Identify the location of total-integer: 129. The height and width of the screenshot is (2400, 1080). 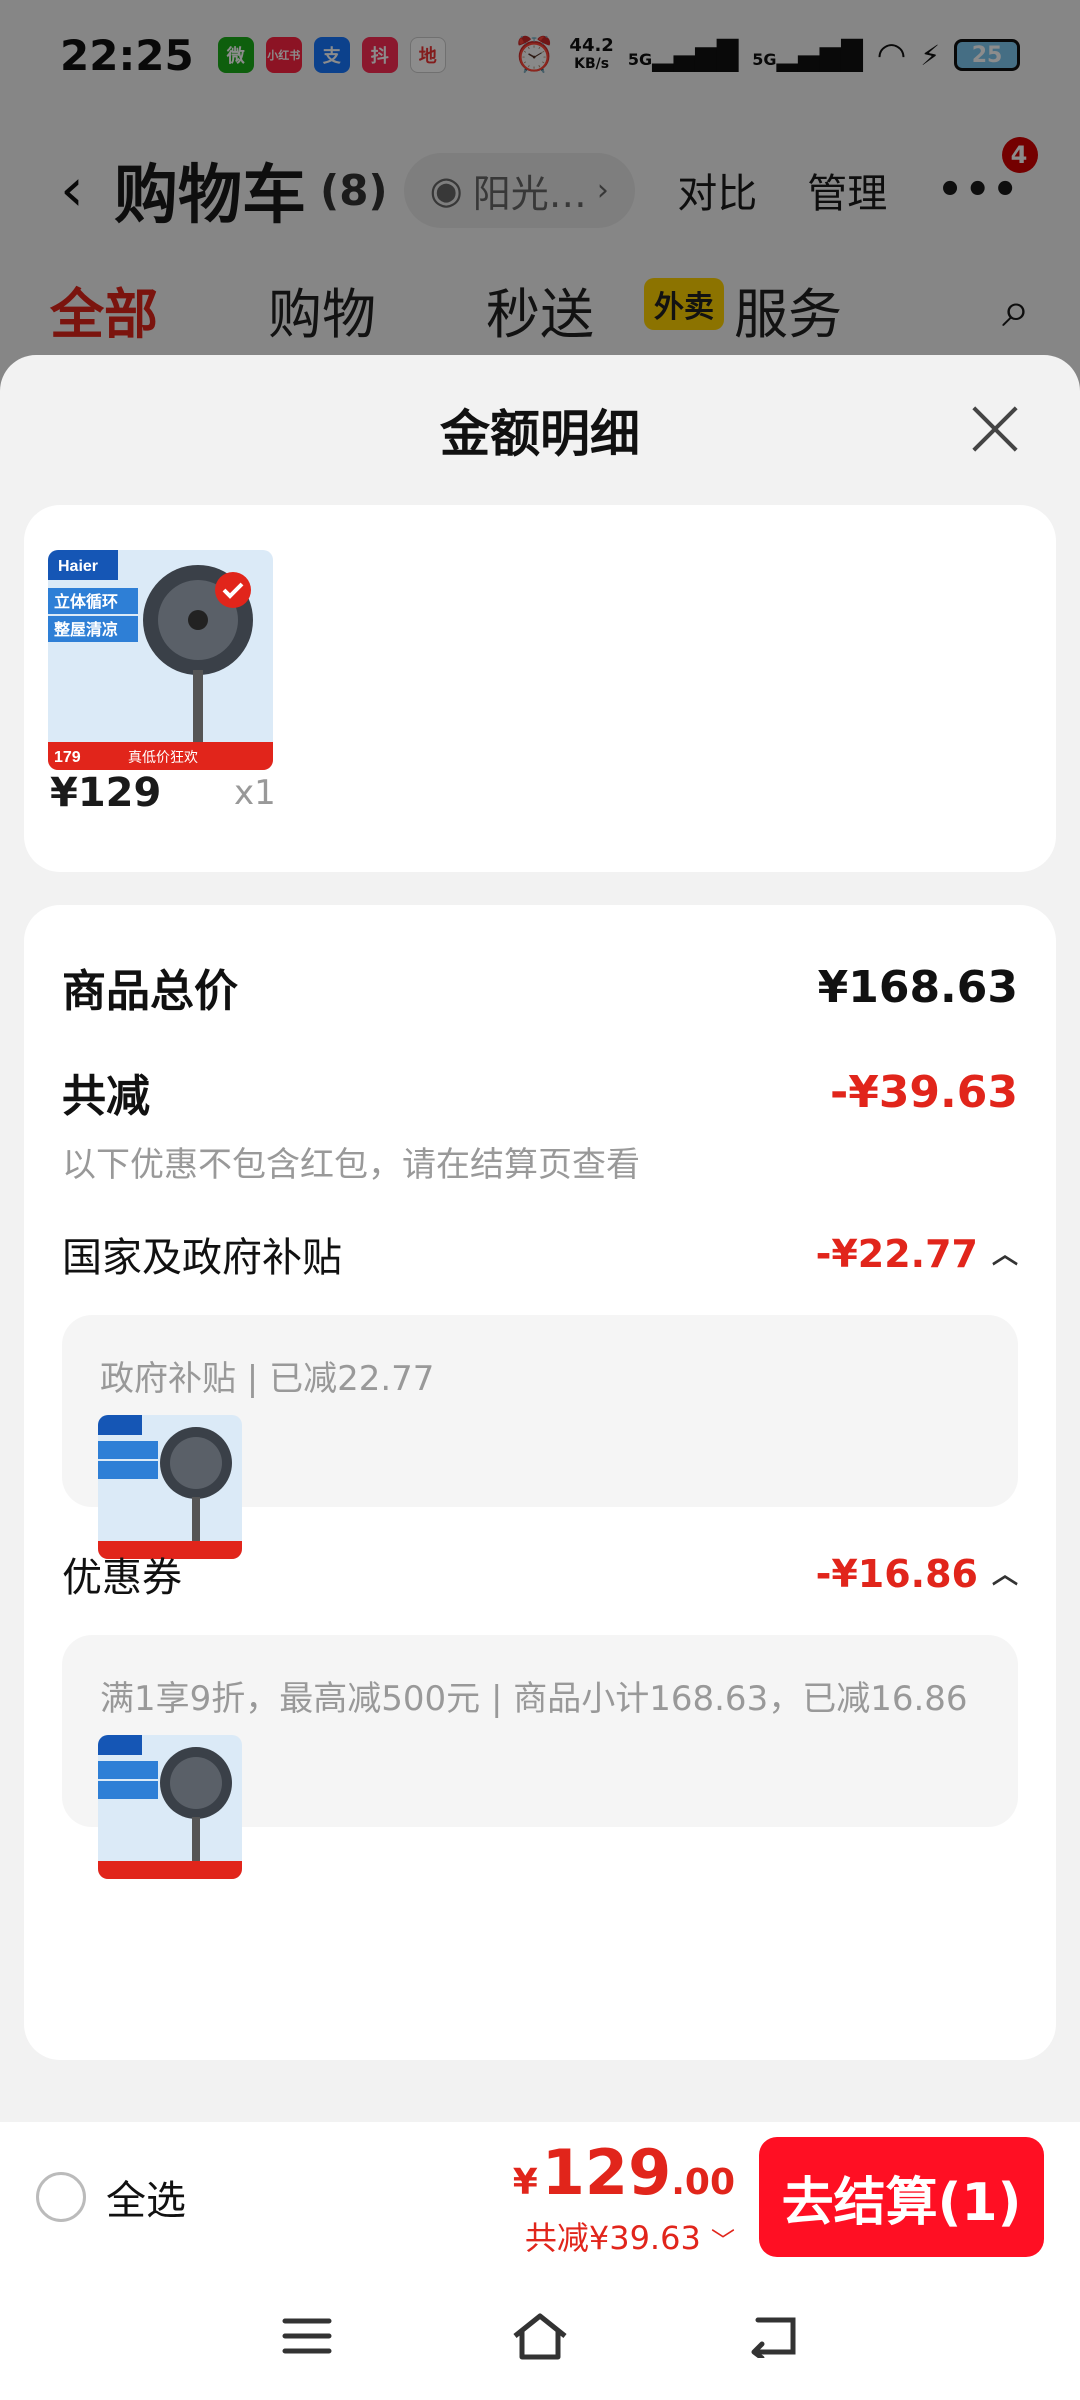
(606, 2172).